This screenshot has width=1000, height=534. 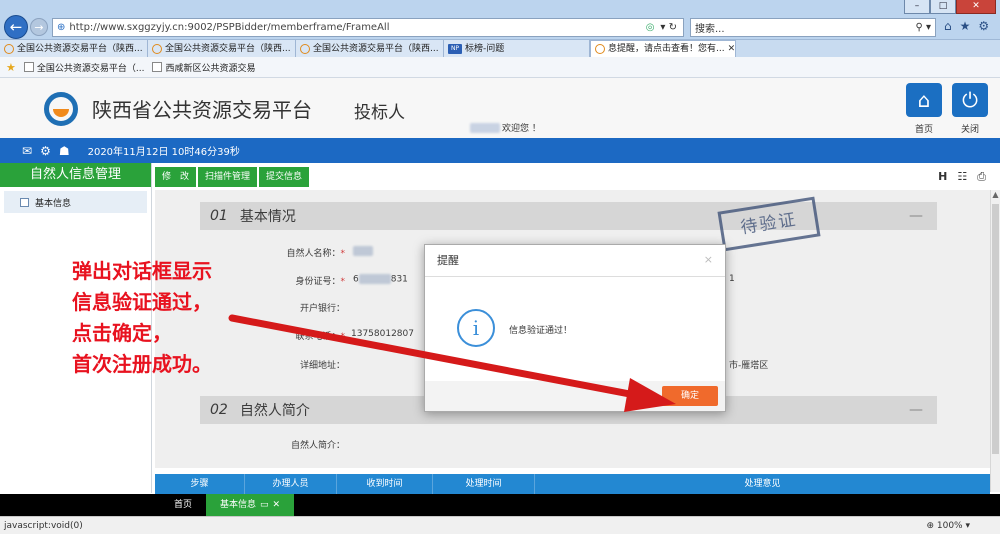 I want to click on arrow-shaft, so click(x=436, y=357).